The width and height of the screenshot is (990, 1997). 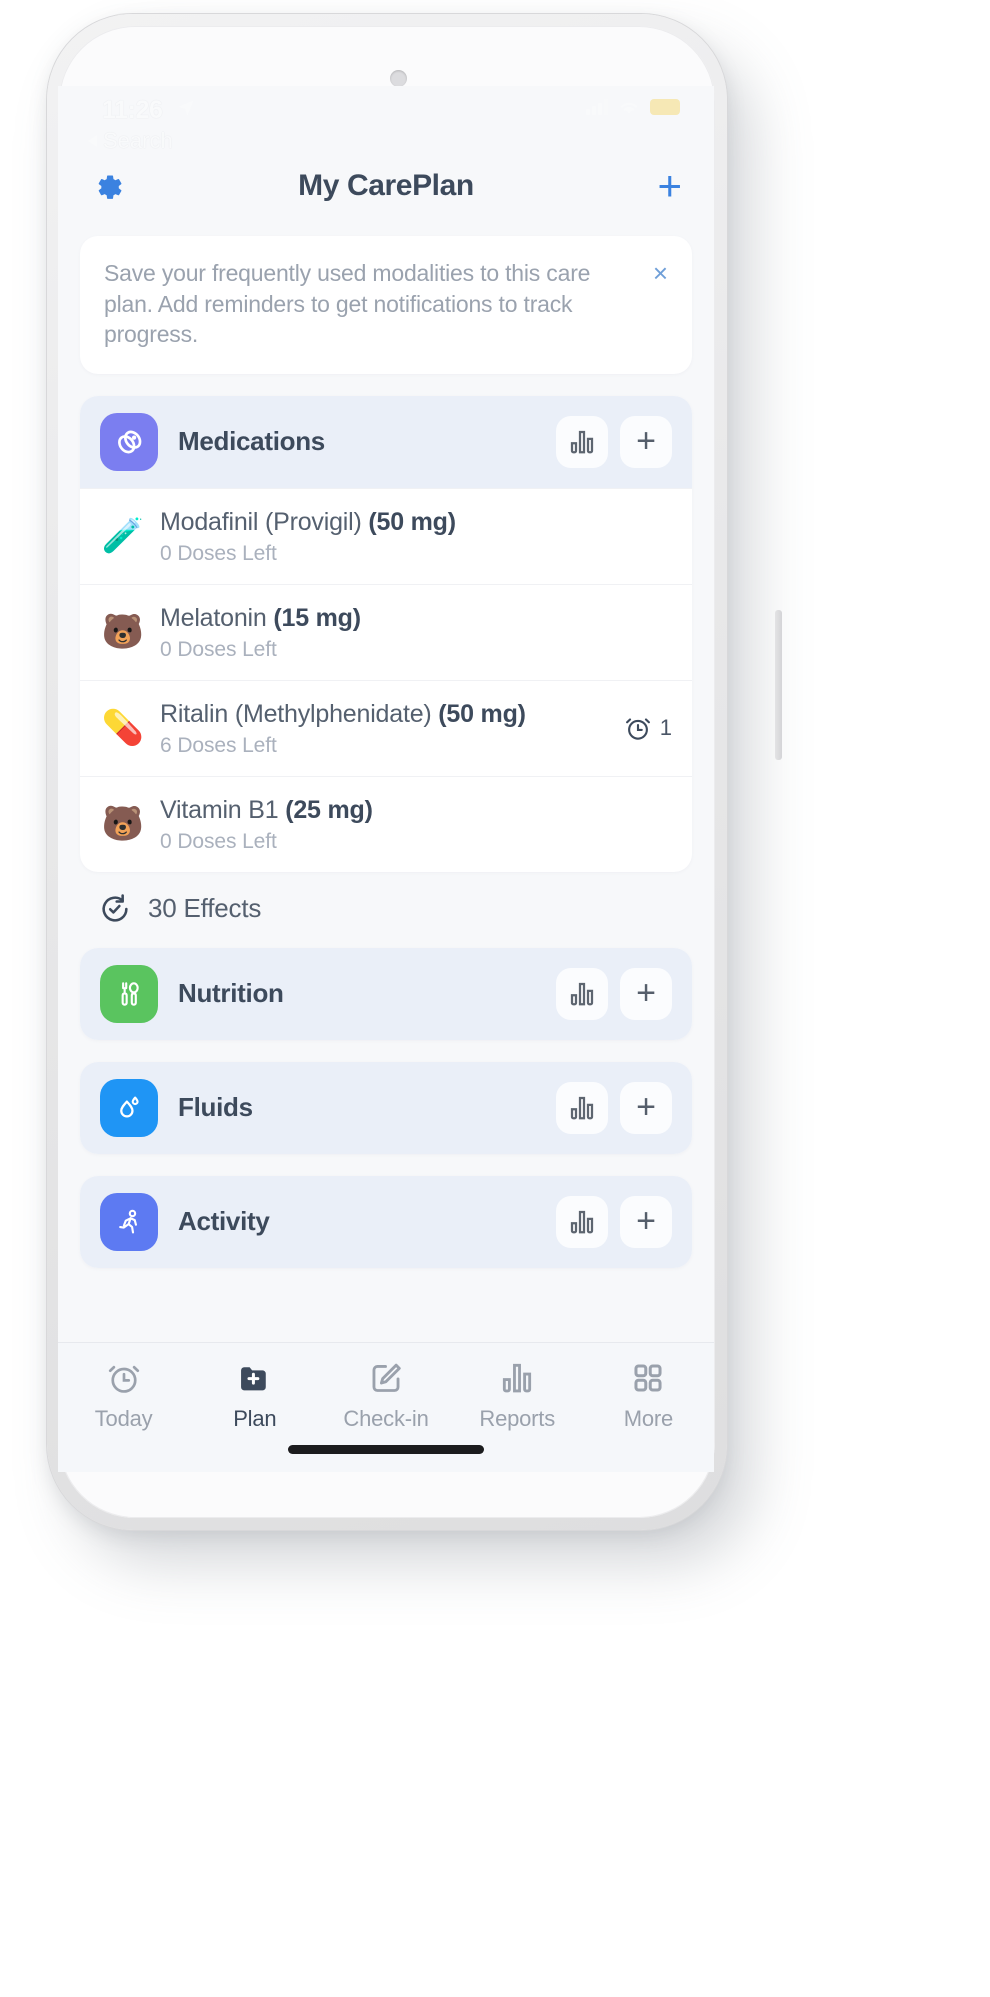 What do you see at coordinates (629, 108) in the screenshot?
I see `wifi-icon` at bounding box center [629, 108].